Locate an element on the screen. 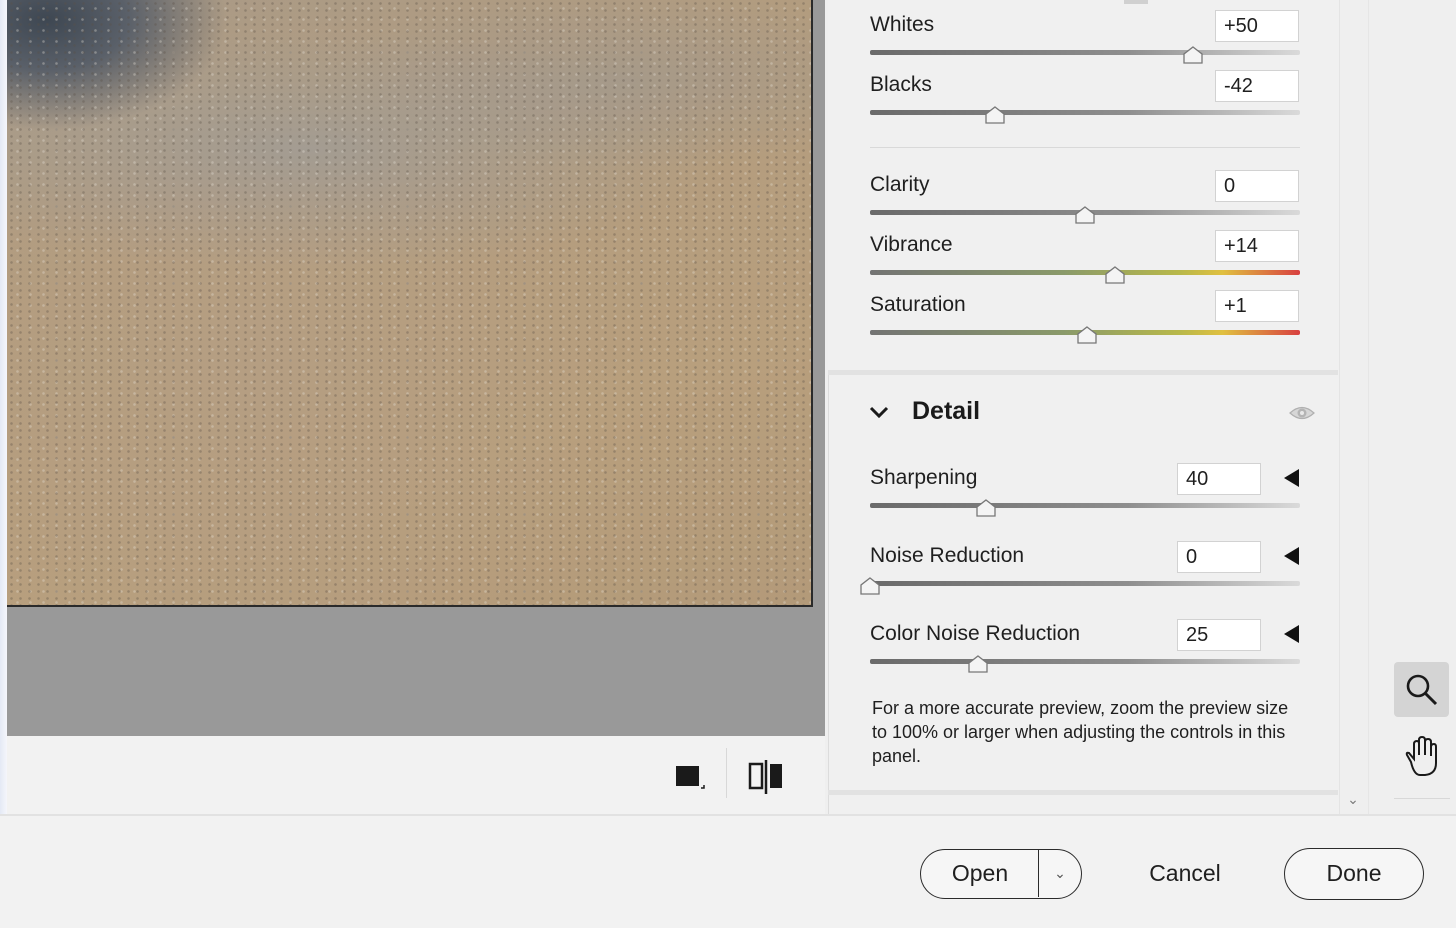  single-view-icon is located at coordinates (690, 778).